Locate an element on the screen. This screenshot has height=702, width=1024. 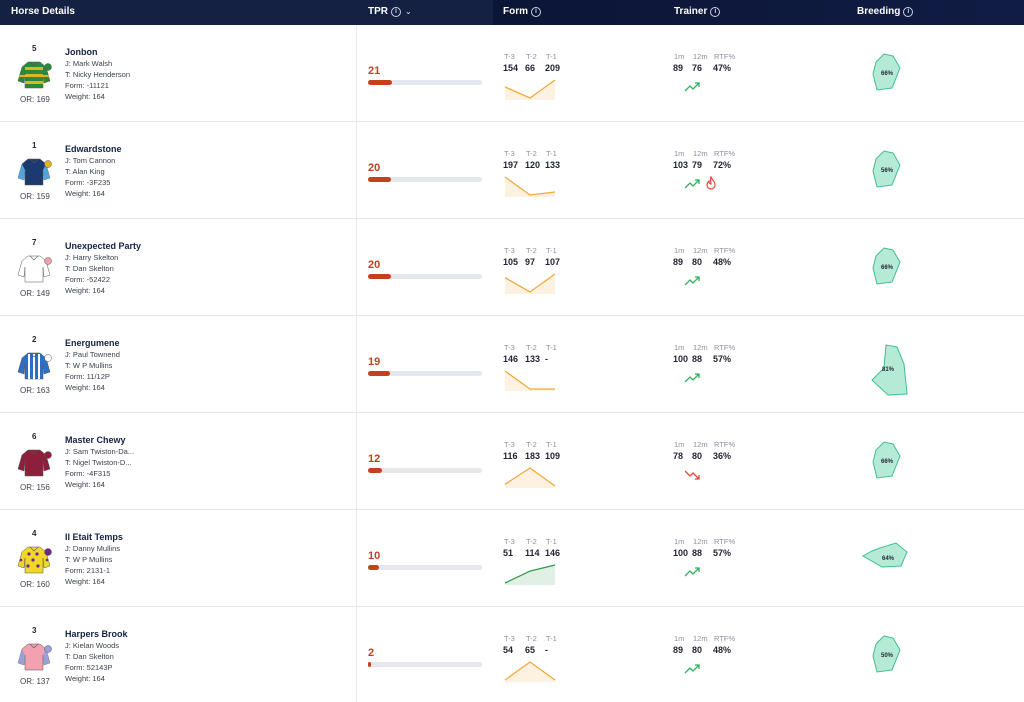
form-string: Form: 11/12P is located at coordinates (87, 376).